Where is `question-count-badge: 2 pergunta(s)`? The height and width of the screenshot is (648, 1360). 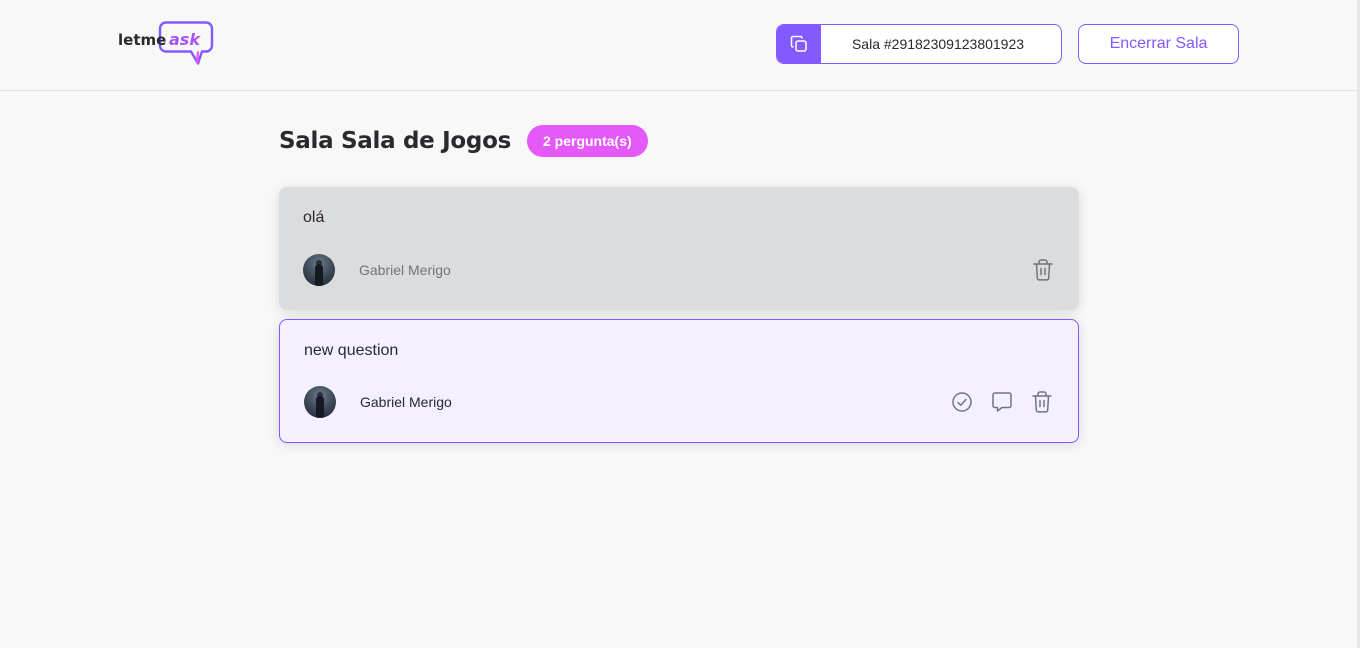
question-count-badge: 2 pergunta(s) is located at coordinates (587, 141).